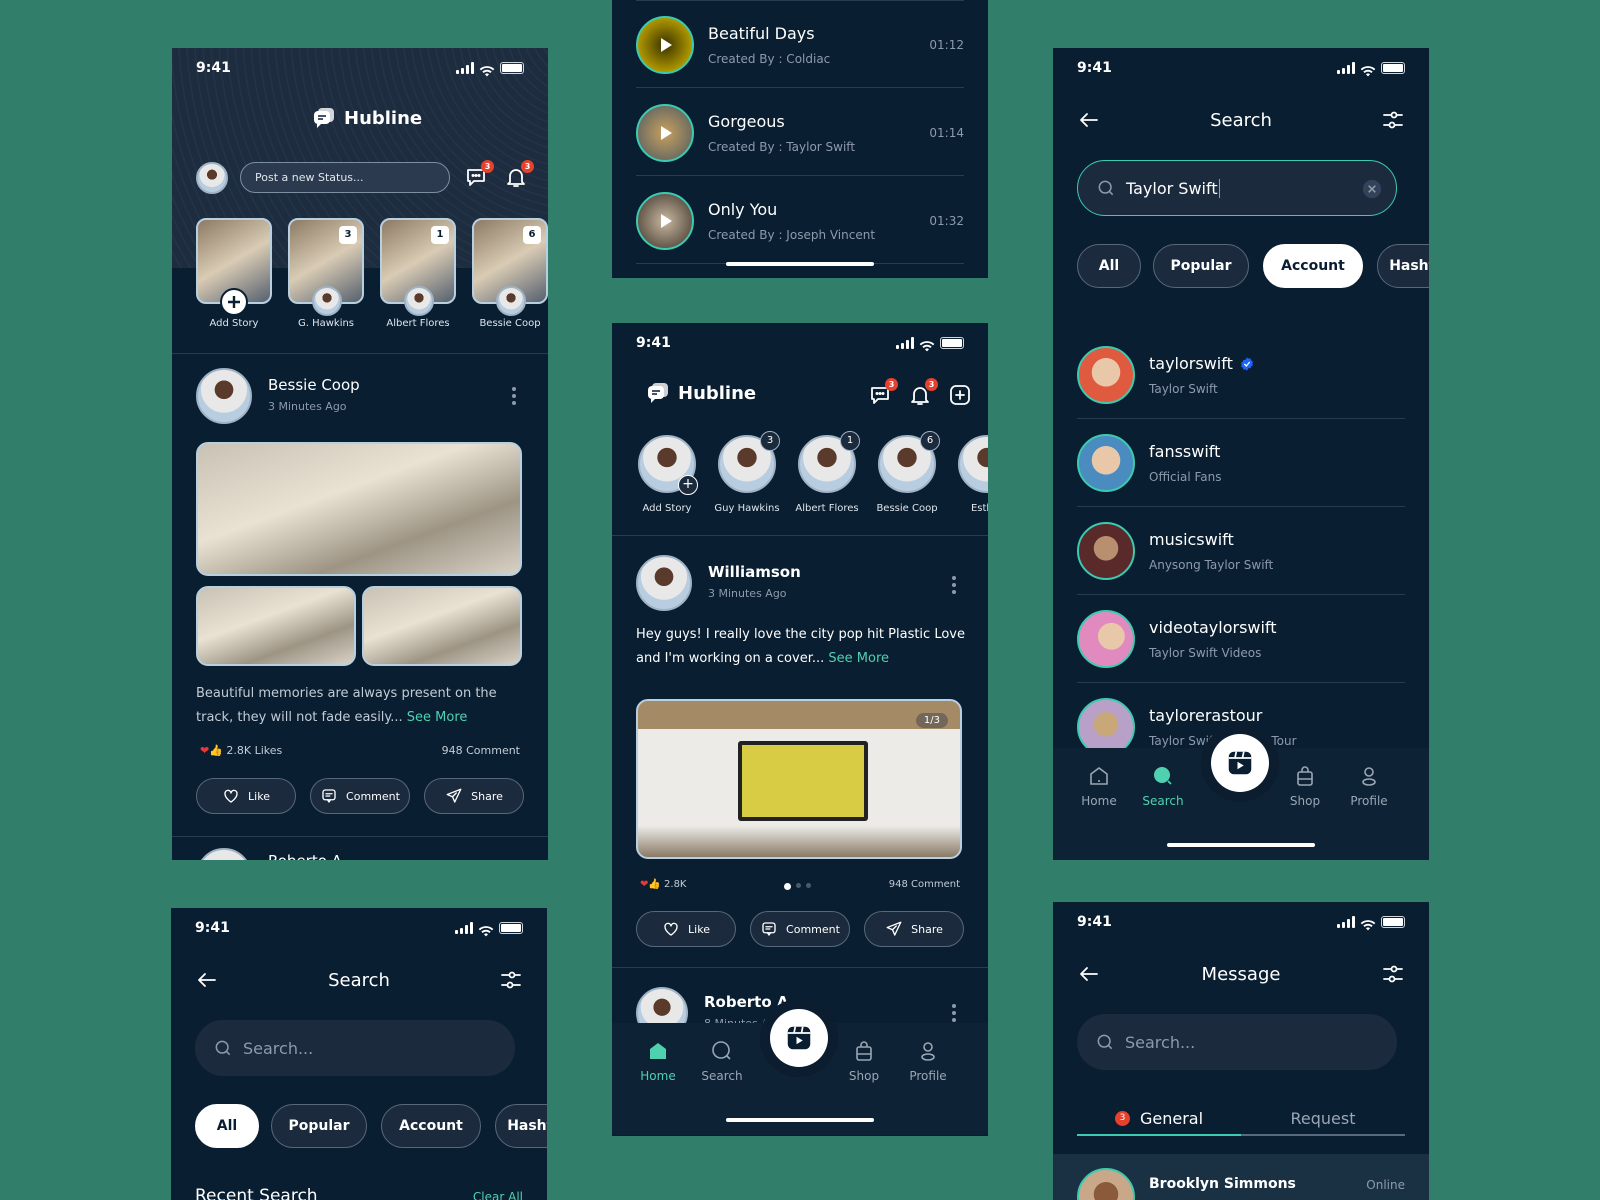 The height and width of the screenshot is (1200, 1600). What do you see at coordinates (307, 406) in the screenshot?
I see `post-time: 3 Minutes Ago` at bounding box center [307, 406].